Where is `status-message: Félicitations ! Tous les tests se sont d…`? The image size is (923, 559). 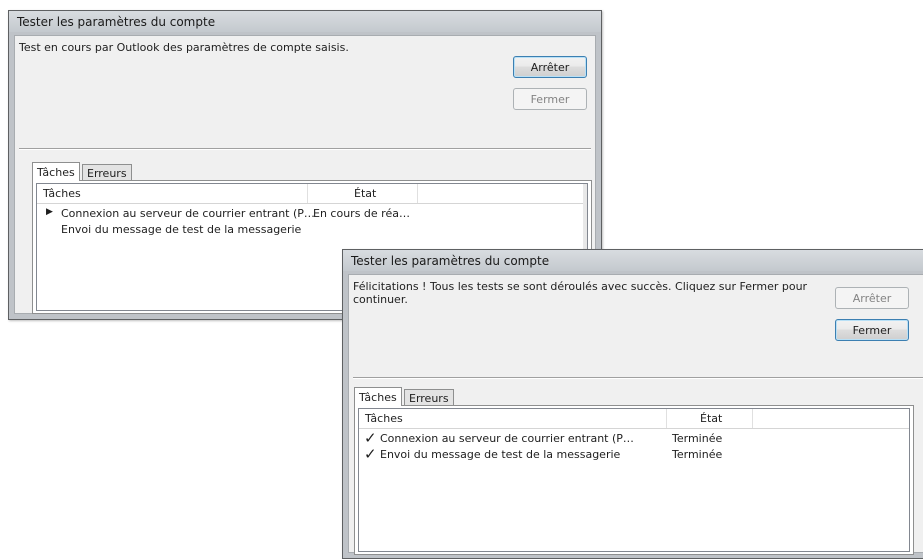
status-message: Félicitations ! Tous les tests se sont d… is located at coordinates (580, 293).